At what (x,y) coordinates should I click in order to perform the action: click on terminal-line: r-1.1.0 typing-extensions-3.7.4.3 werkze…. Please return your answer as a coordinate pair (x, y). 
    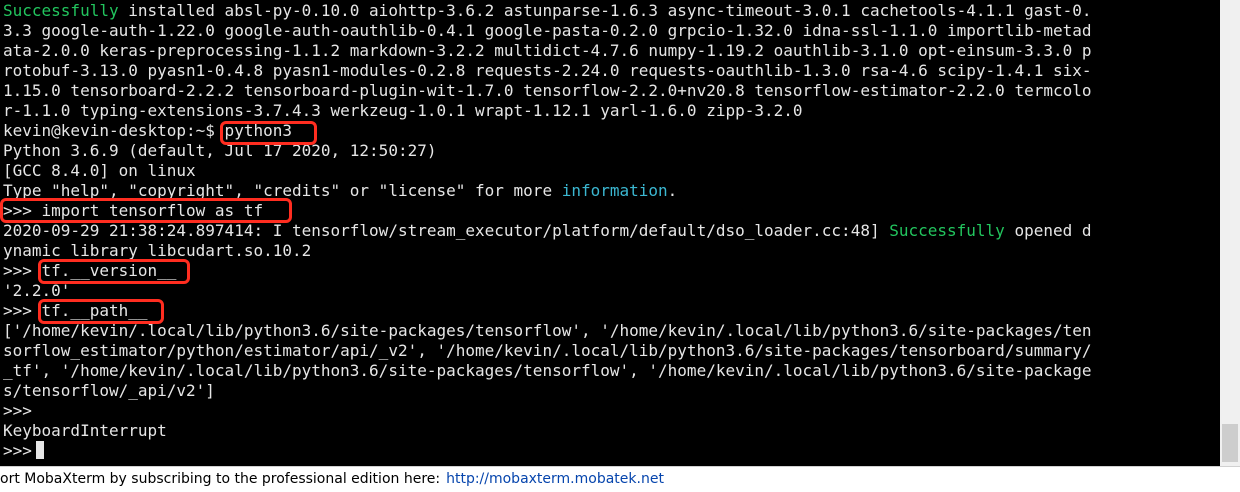
    Looking at the image, I should click on (403, 111).